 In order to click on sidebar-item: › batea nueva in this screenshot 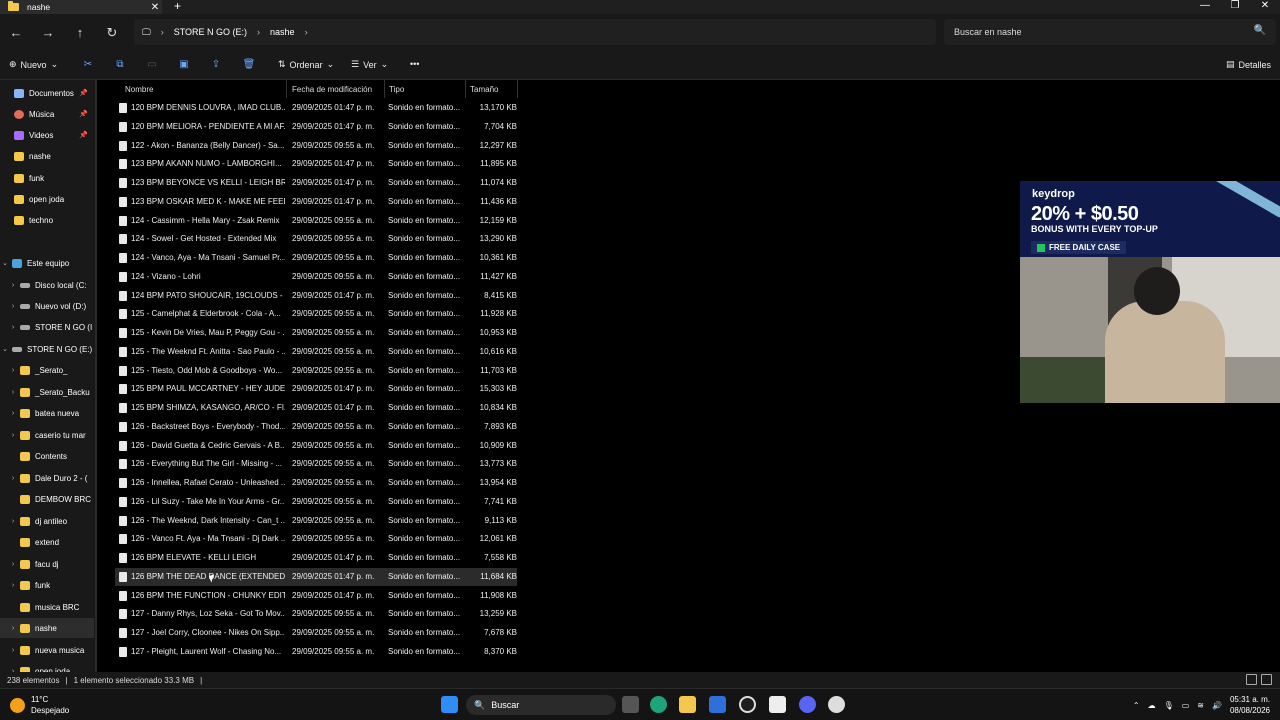, I will do `click(47, 413)`.